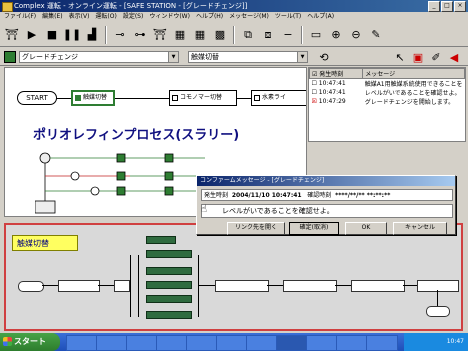  What do you see at coordinates (20, 17) in the screenshot?
I see `menu-file: ファイル(F)` at bounding box center [20, 17].